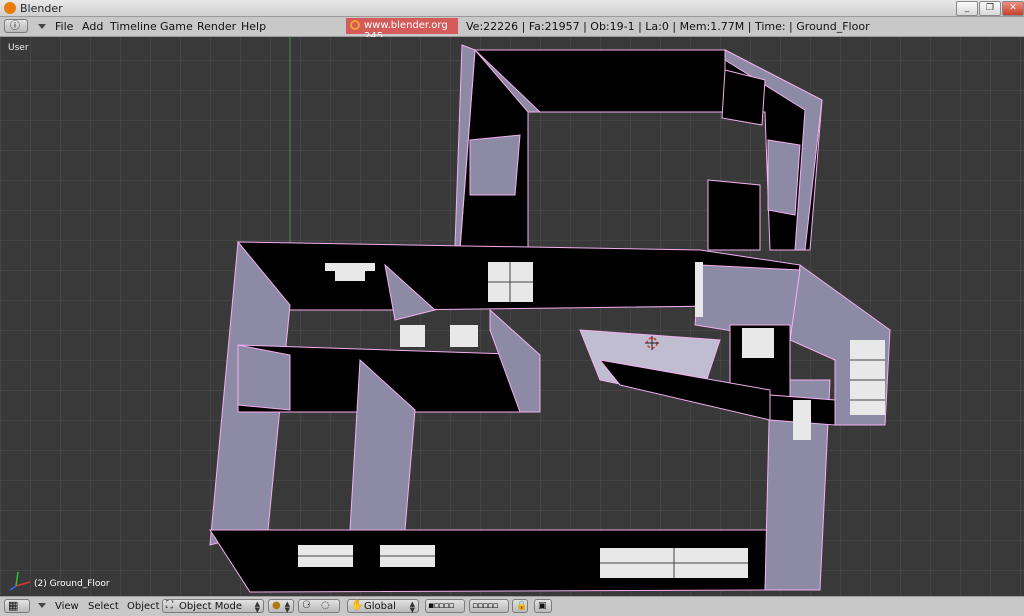 This screenshot has width=1024, height=616. I want to click on window-titlebar: Blender _ ❐ ✕, so click(512, 8).